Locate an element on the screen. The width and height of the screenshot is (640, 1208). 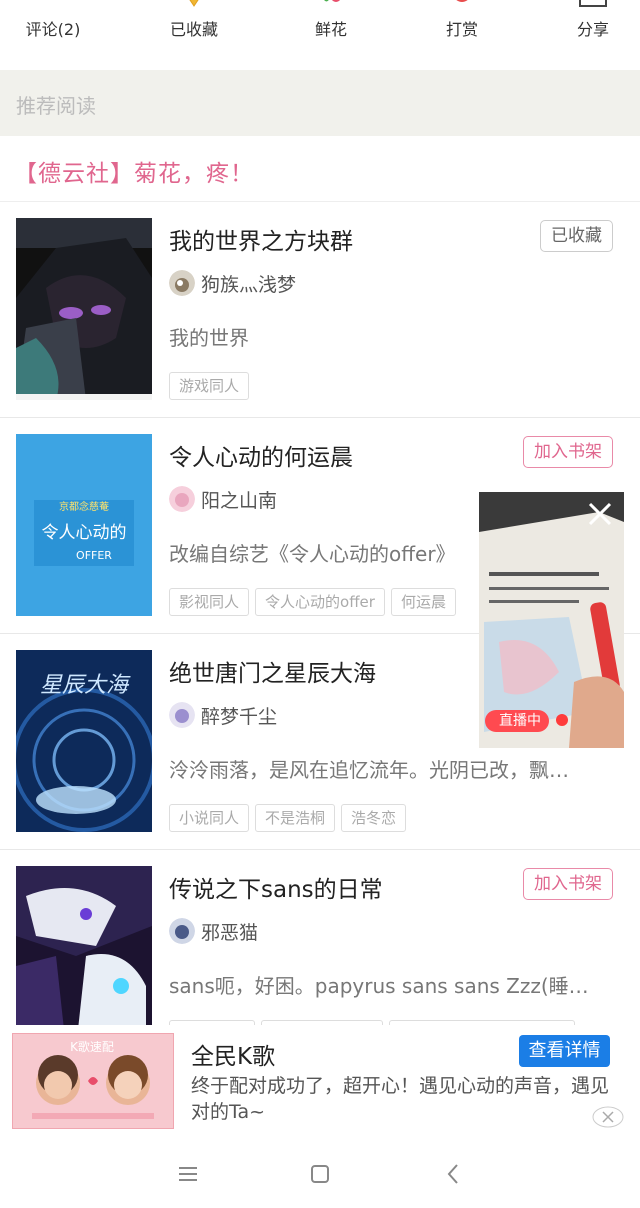
book-tag: 令人心动的offer is located at coordinates (320, 602).